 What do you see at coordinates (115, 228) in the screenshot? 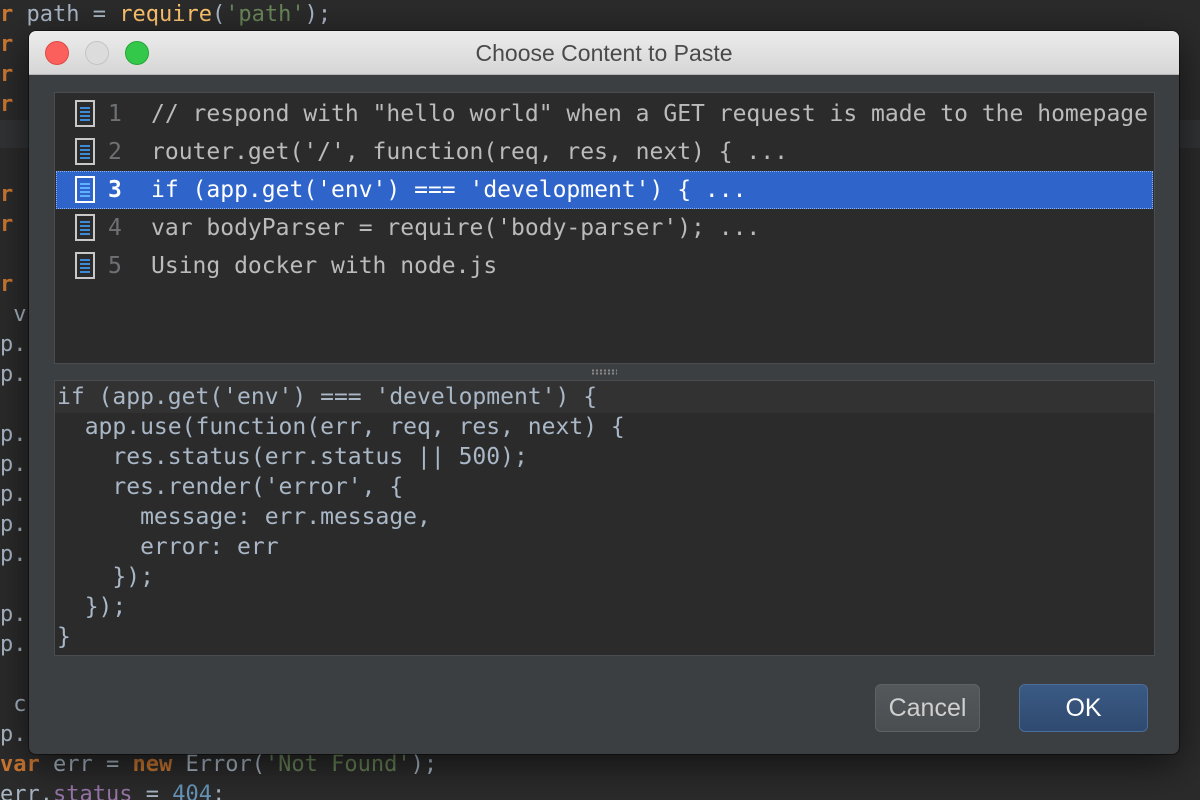
I see `item-number: 4` at bounding box center [115, 228].